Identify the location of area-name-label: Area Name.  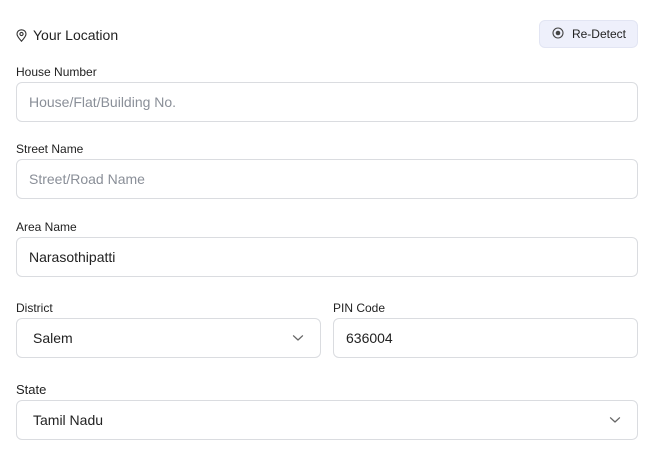
(46, 227).